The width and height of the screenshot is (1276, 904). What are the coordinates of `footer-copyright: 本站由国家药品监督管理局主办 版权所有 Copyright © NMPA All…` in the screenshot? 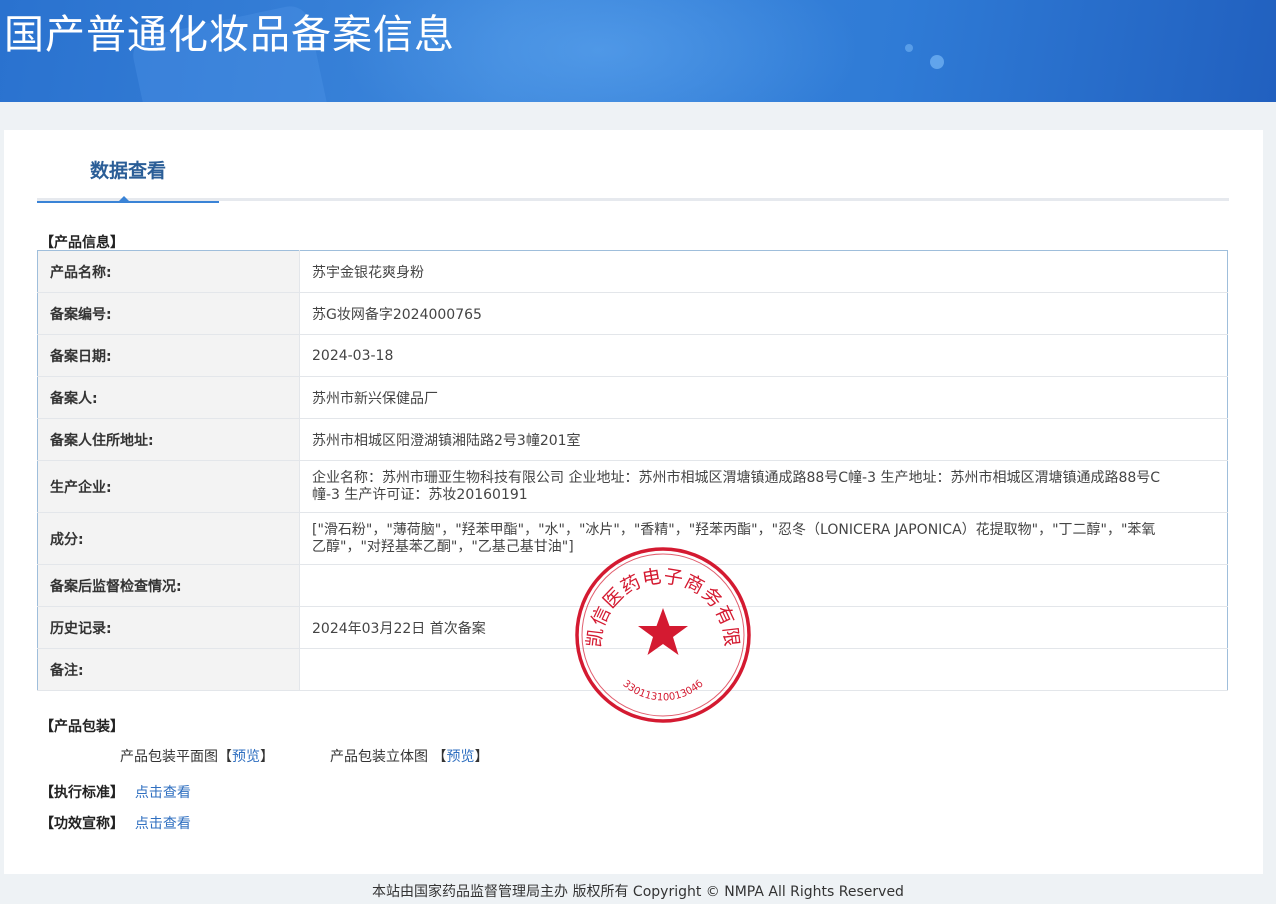 It's located at (638, 892).